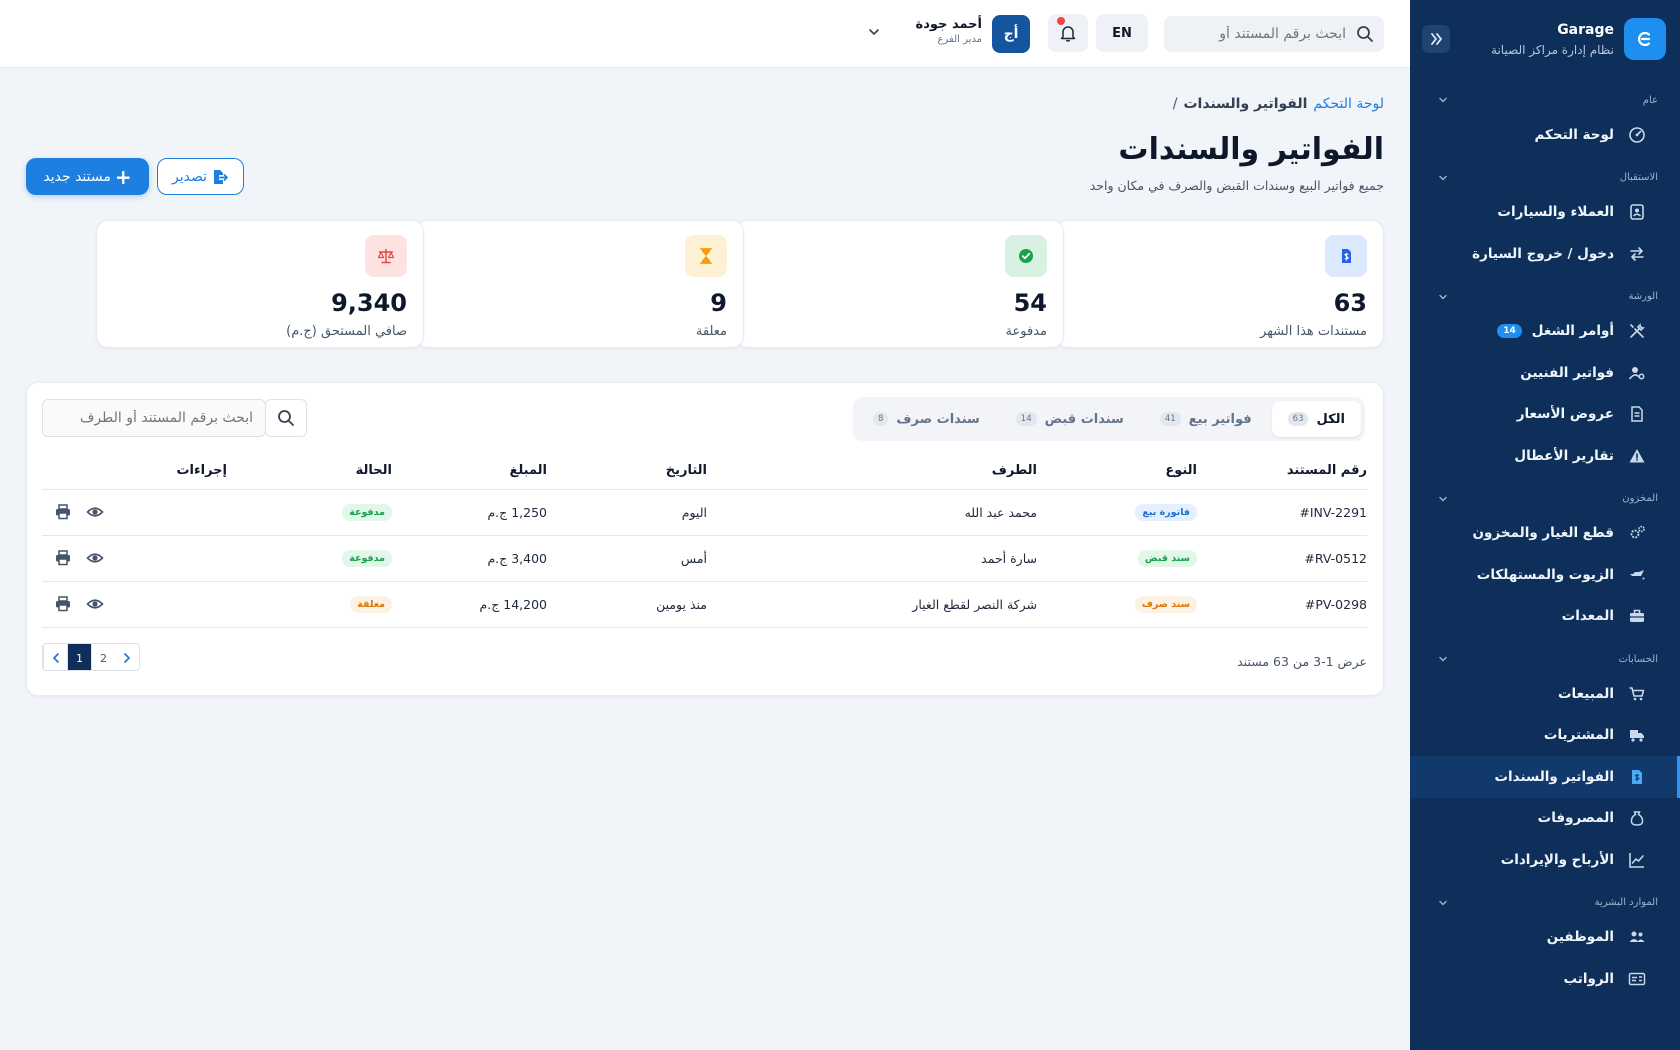 Image resolution: width=1680 pixels, height=1050 pixels. Describe the element at coordinates (79, 657) in the screenshot. I see `page-1-button: 1` at that location.